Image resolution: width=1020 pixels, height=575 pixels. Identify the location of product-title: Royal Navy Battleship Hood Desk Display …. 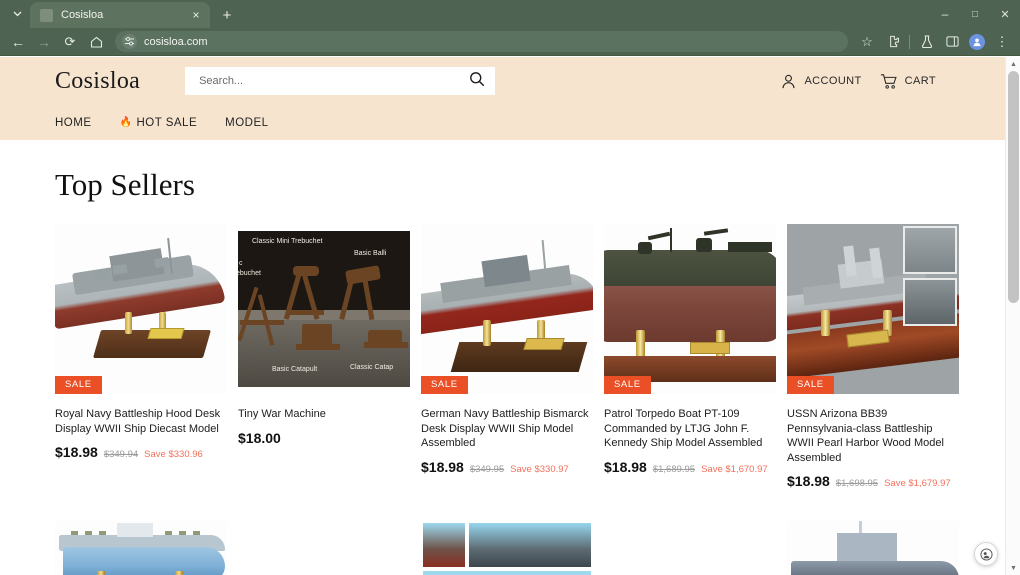
(141, 421).